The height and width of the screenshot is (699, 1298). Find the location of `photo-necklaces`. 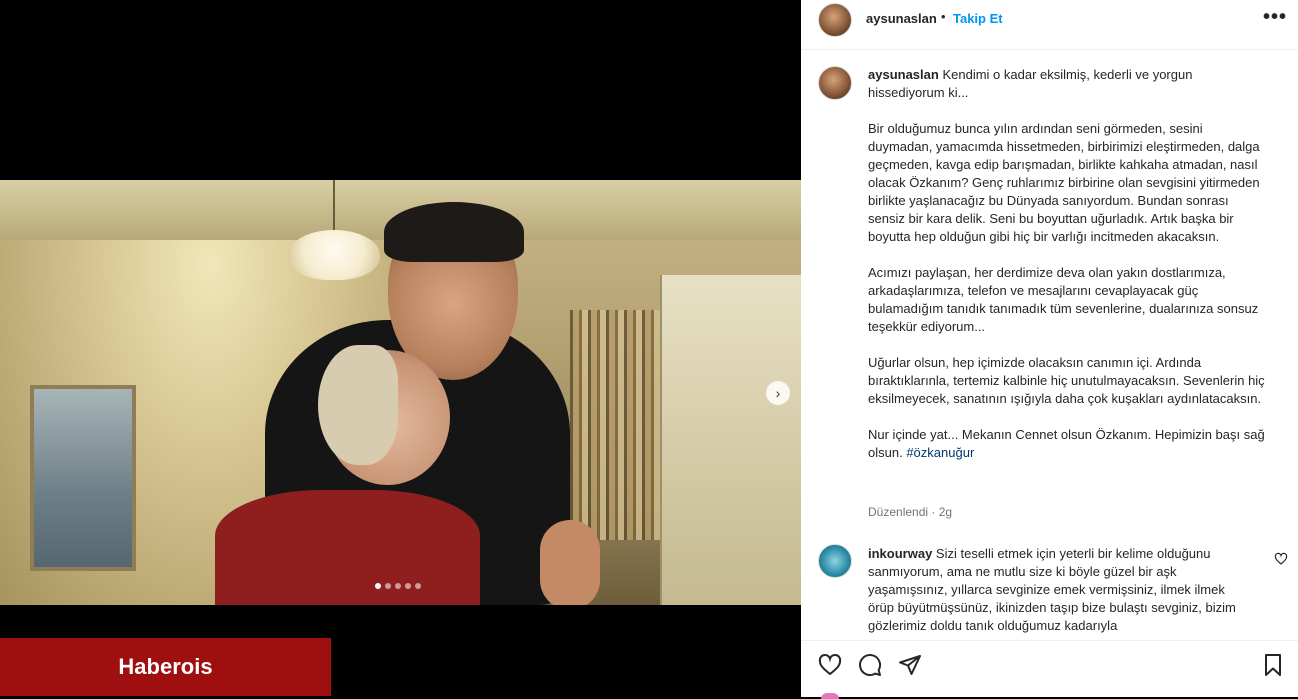

photo-necklaces is located at coordinates (615, 425).